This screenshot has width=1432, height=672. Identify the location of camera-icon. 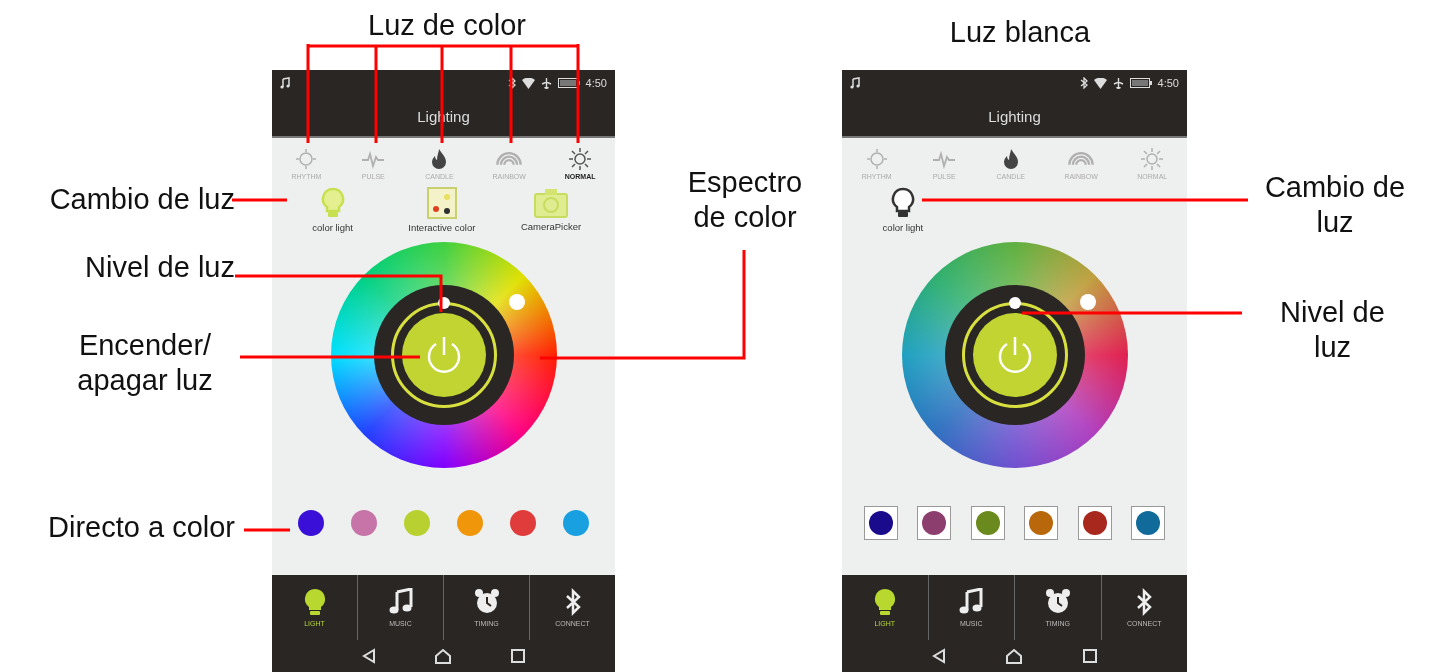
(551, 203).